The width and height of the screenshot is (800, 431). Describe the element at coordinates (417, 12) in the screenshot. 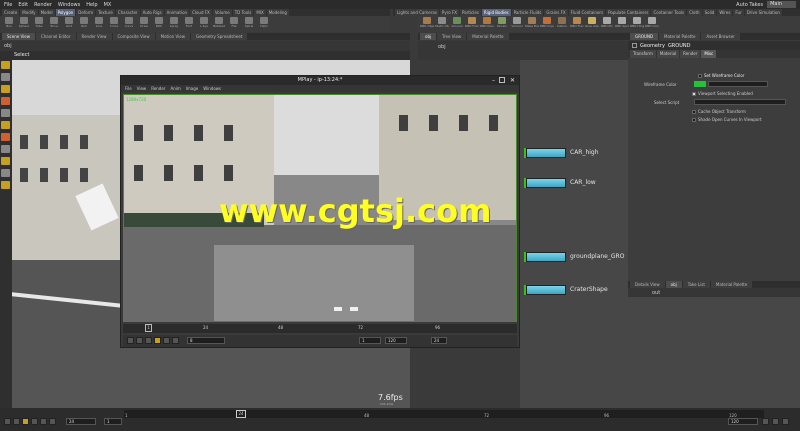

I see `shelf-tab: Lights and Cameras` at that location.